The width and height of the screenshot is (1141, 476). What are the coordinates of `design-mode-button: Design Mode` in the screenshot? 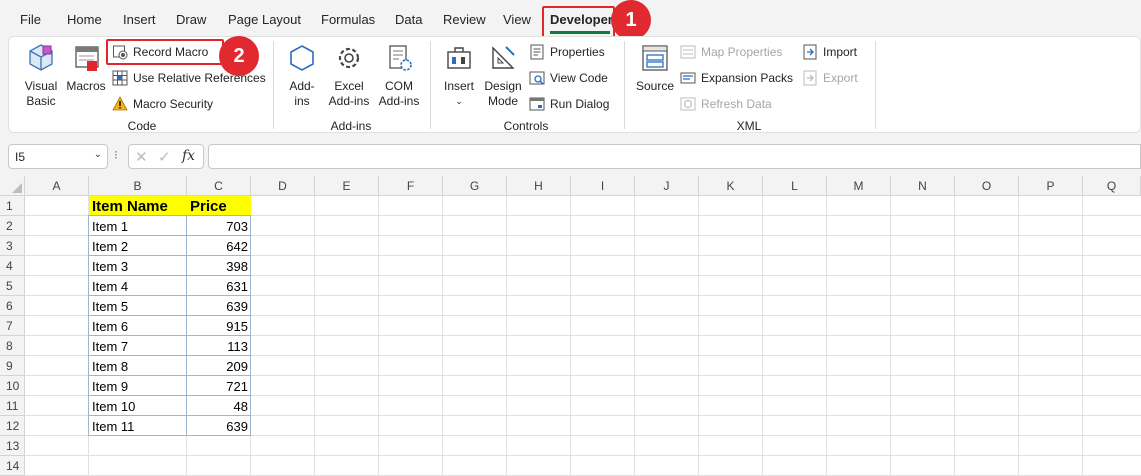 It's located at (503, 75).